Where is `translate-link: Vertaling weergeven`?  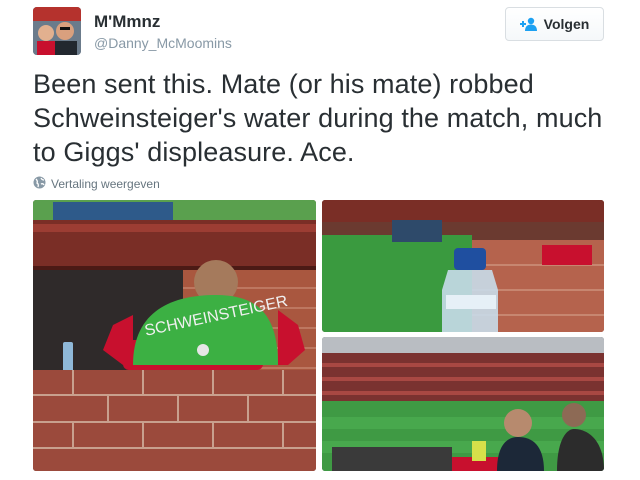 translate-link: Vertaling weergeven is located at coordinates (96, 184).